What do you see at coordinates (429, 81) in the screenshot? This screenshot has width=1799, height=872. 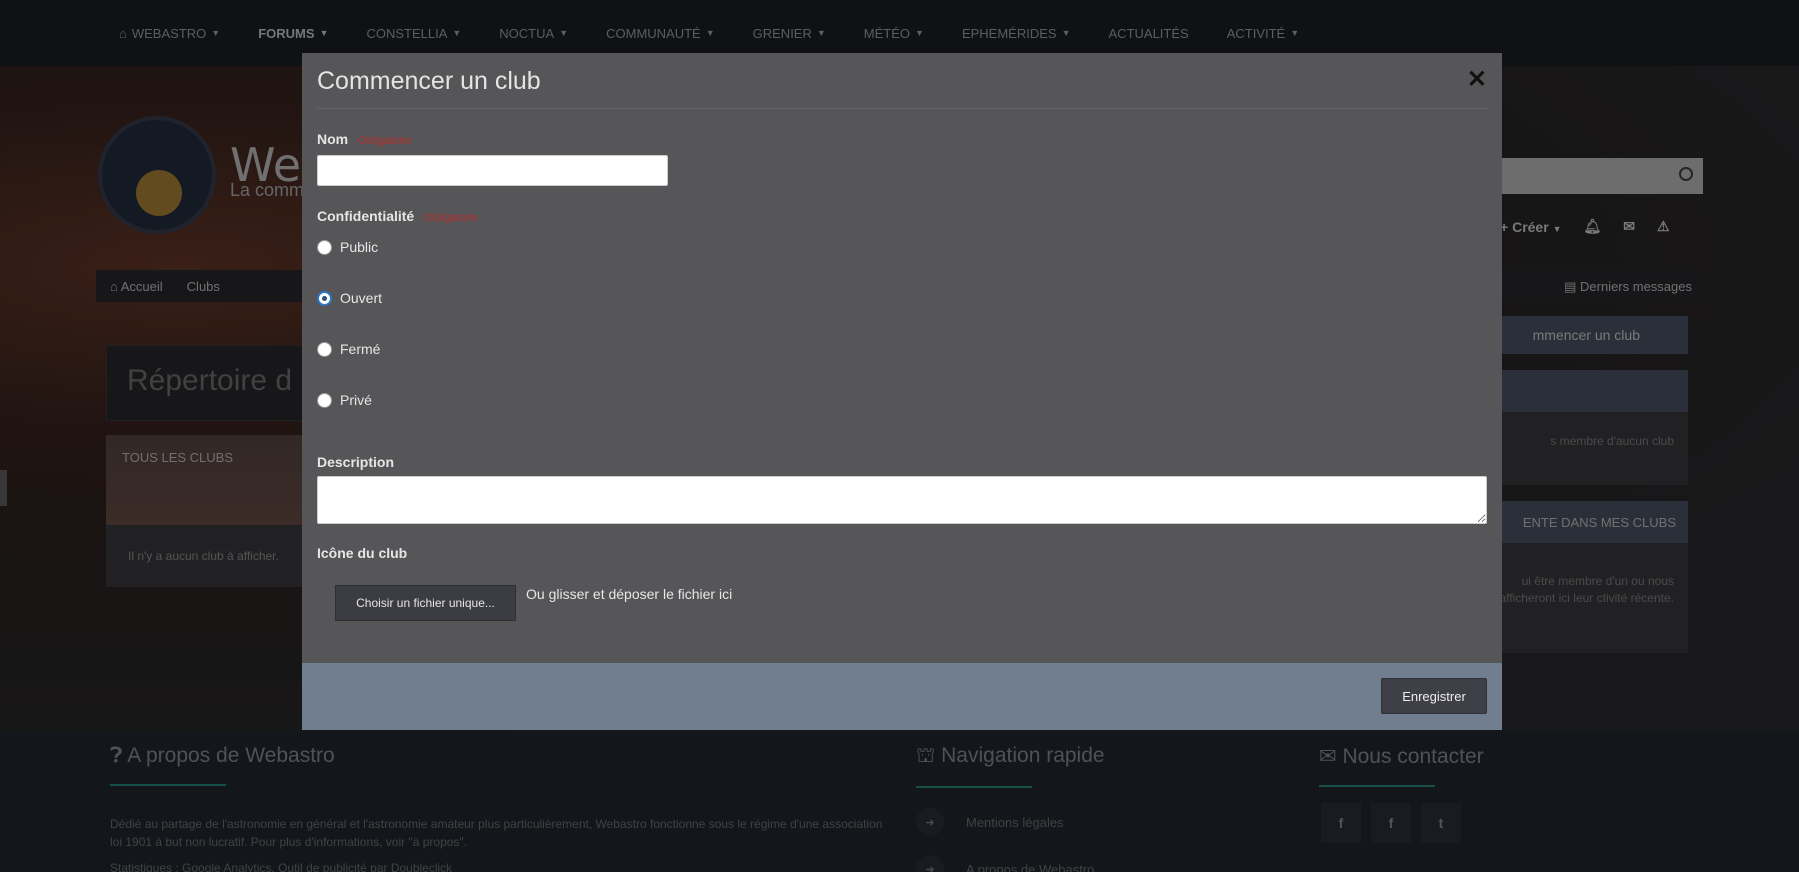 I see `modal-title: Commencer un club` at bounding box center [429, 81].